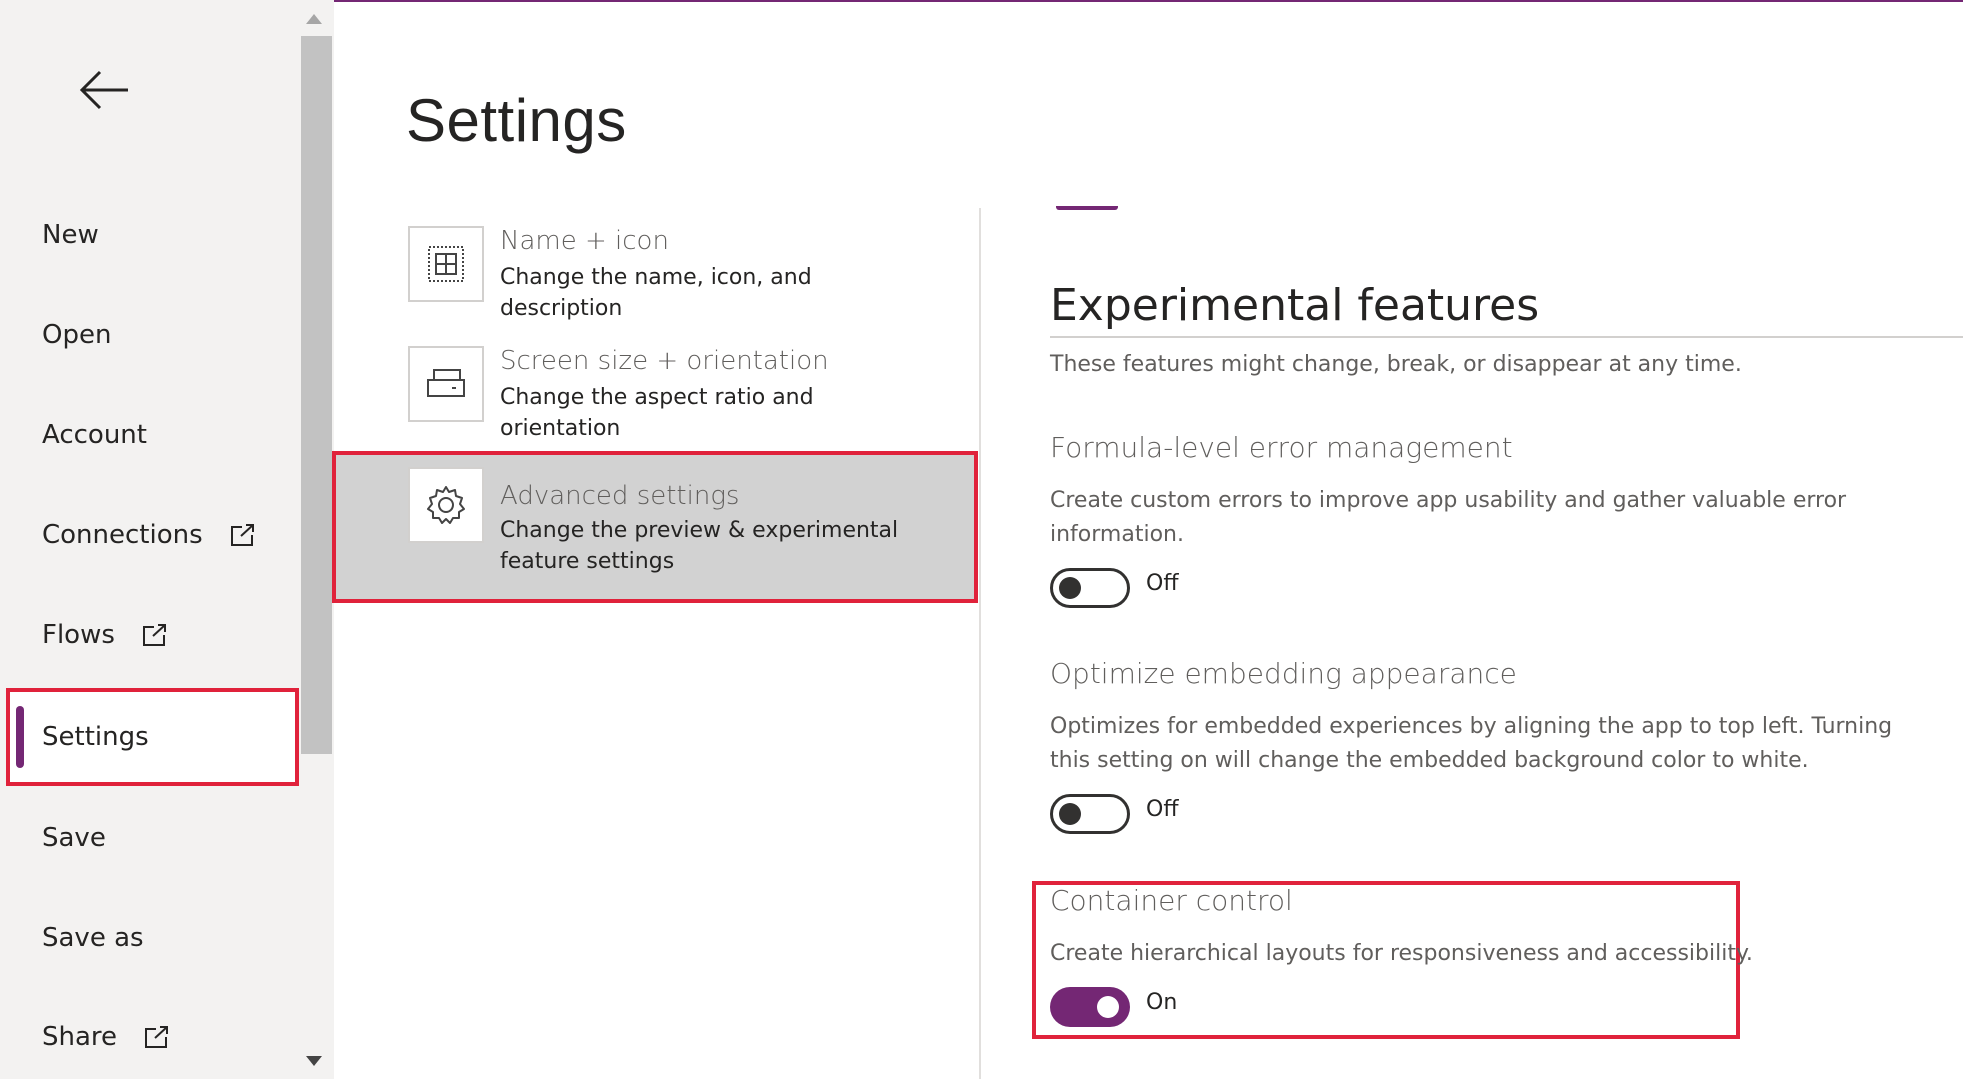 Image resolution: width=1963 pixels, height=1083 pixels. Describe the element at coordinates (516, 120) in the screenshot. I see `page-title: Settings` at that location.